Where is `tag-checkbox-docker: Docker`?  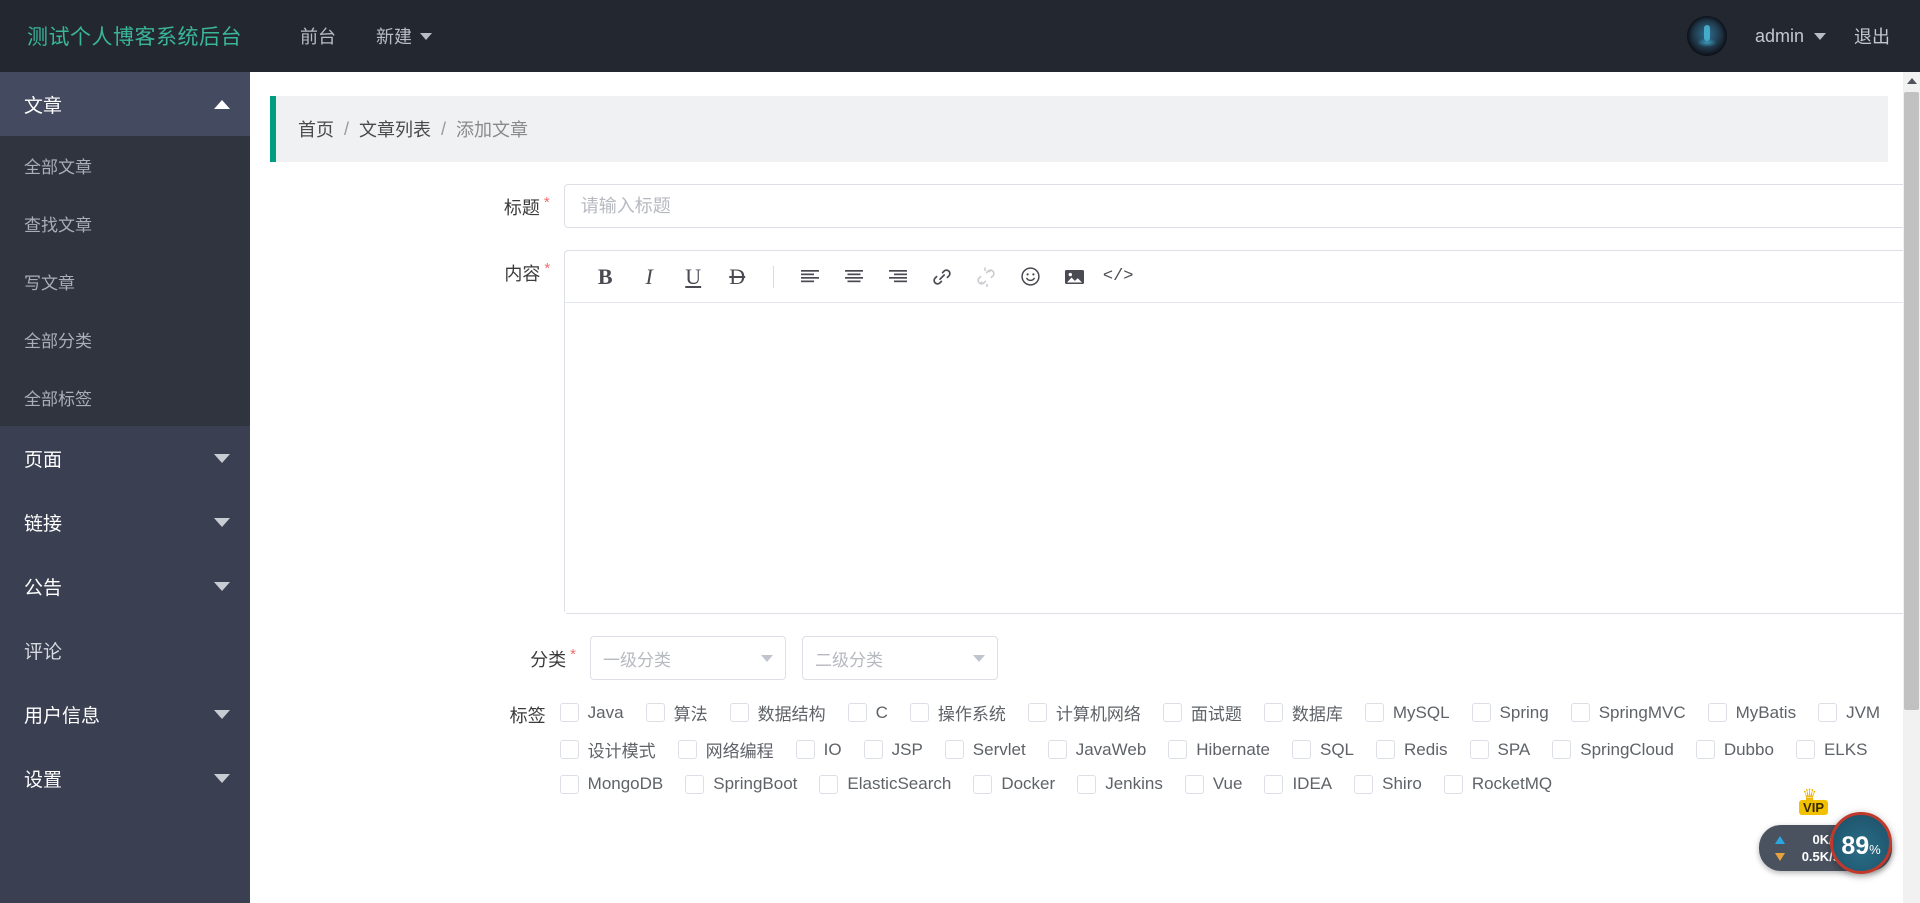
tag-checkbox-docker: Docker is located at coordinates (1014, 784).